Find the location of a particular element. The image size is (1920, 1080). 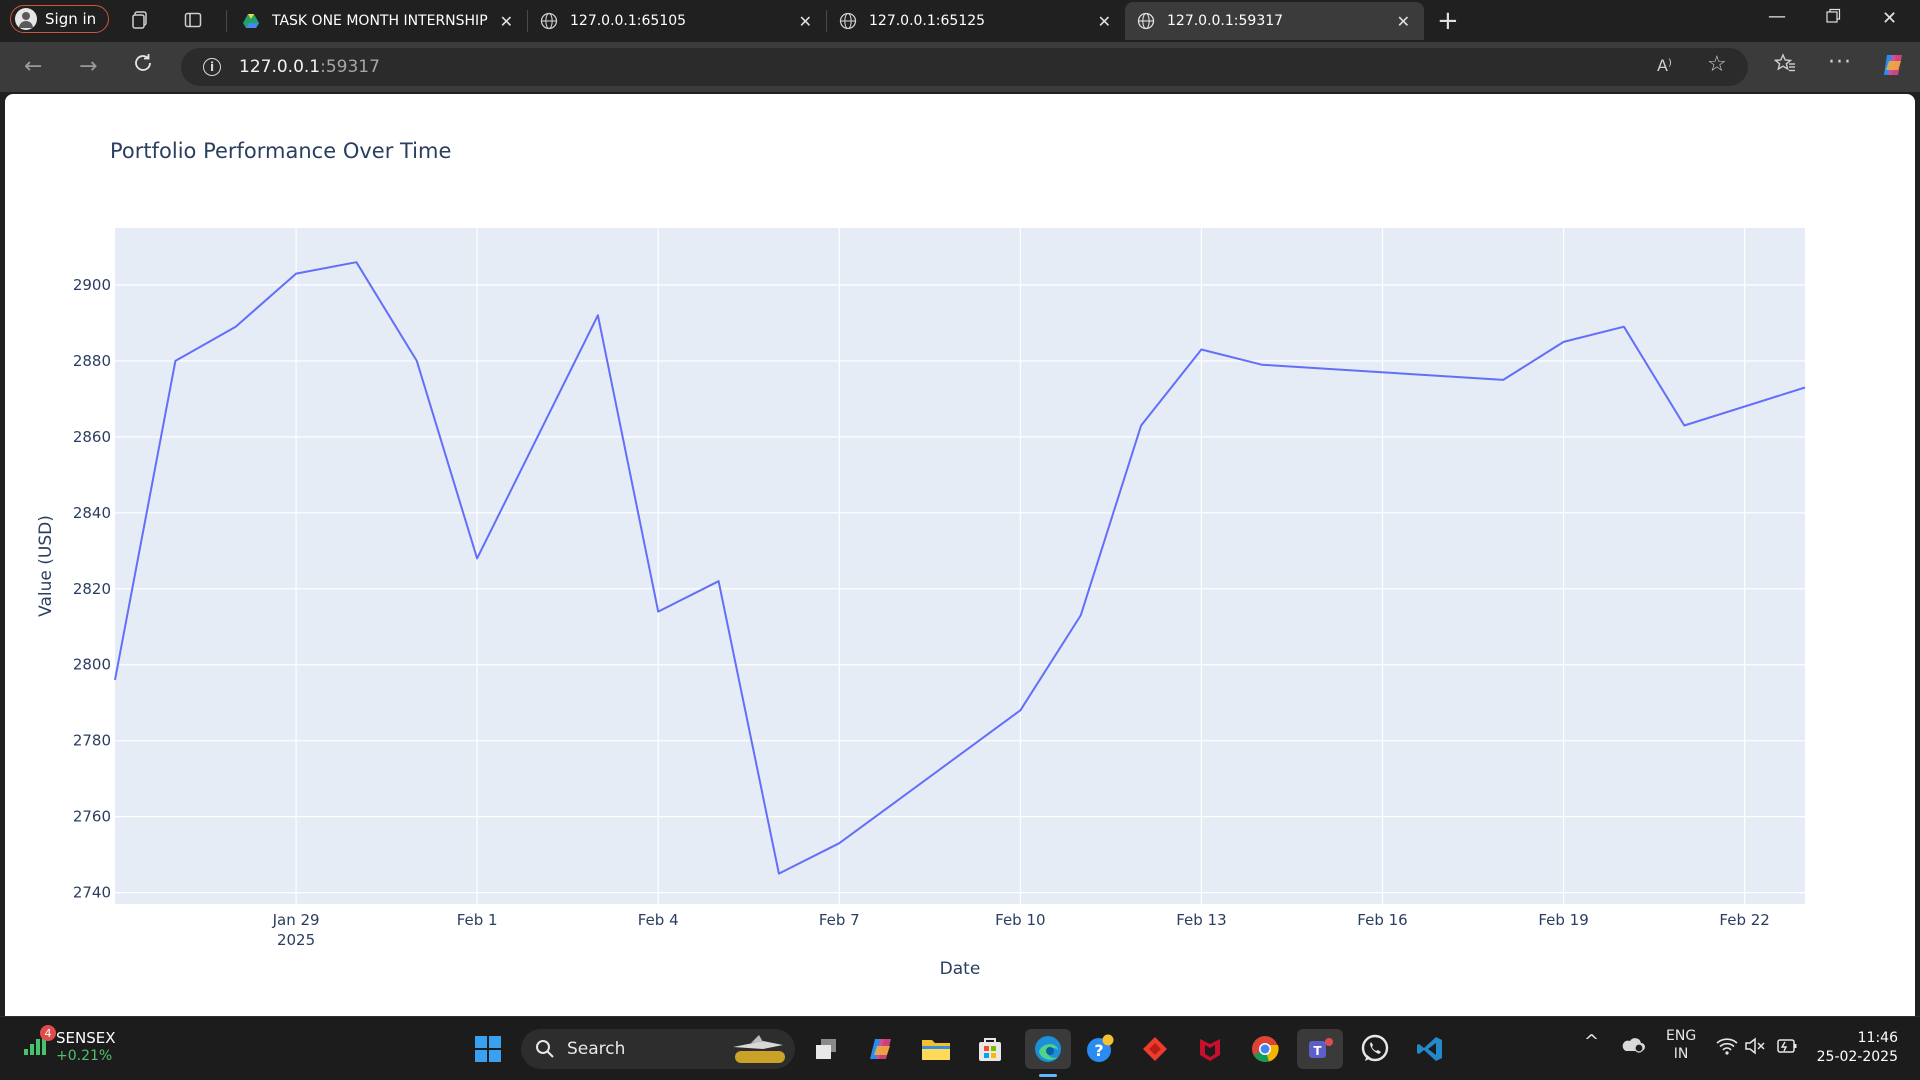

refresh-icon is located at coordinates (143, 66).